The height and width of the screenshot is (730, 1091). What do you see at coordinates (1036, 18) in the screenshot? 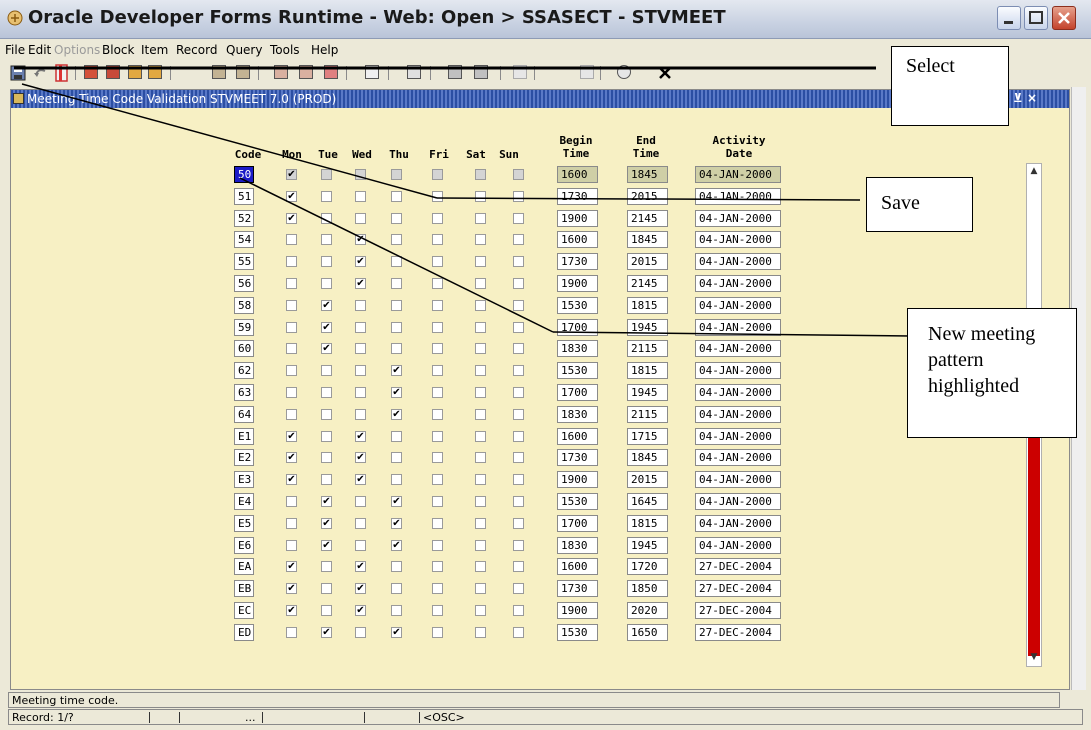
I see `maximize-button` at bounding box center [1036, 18].